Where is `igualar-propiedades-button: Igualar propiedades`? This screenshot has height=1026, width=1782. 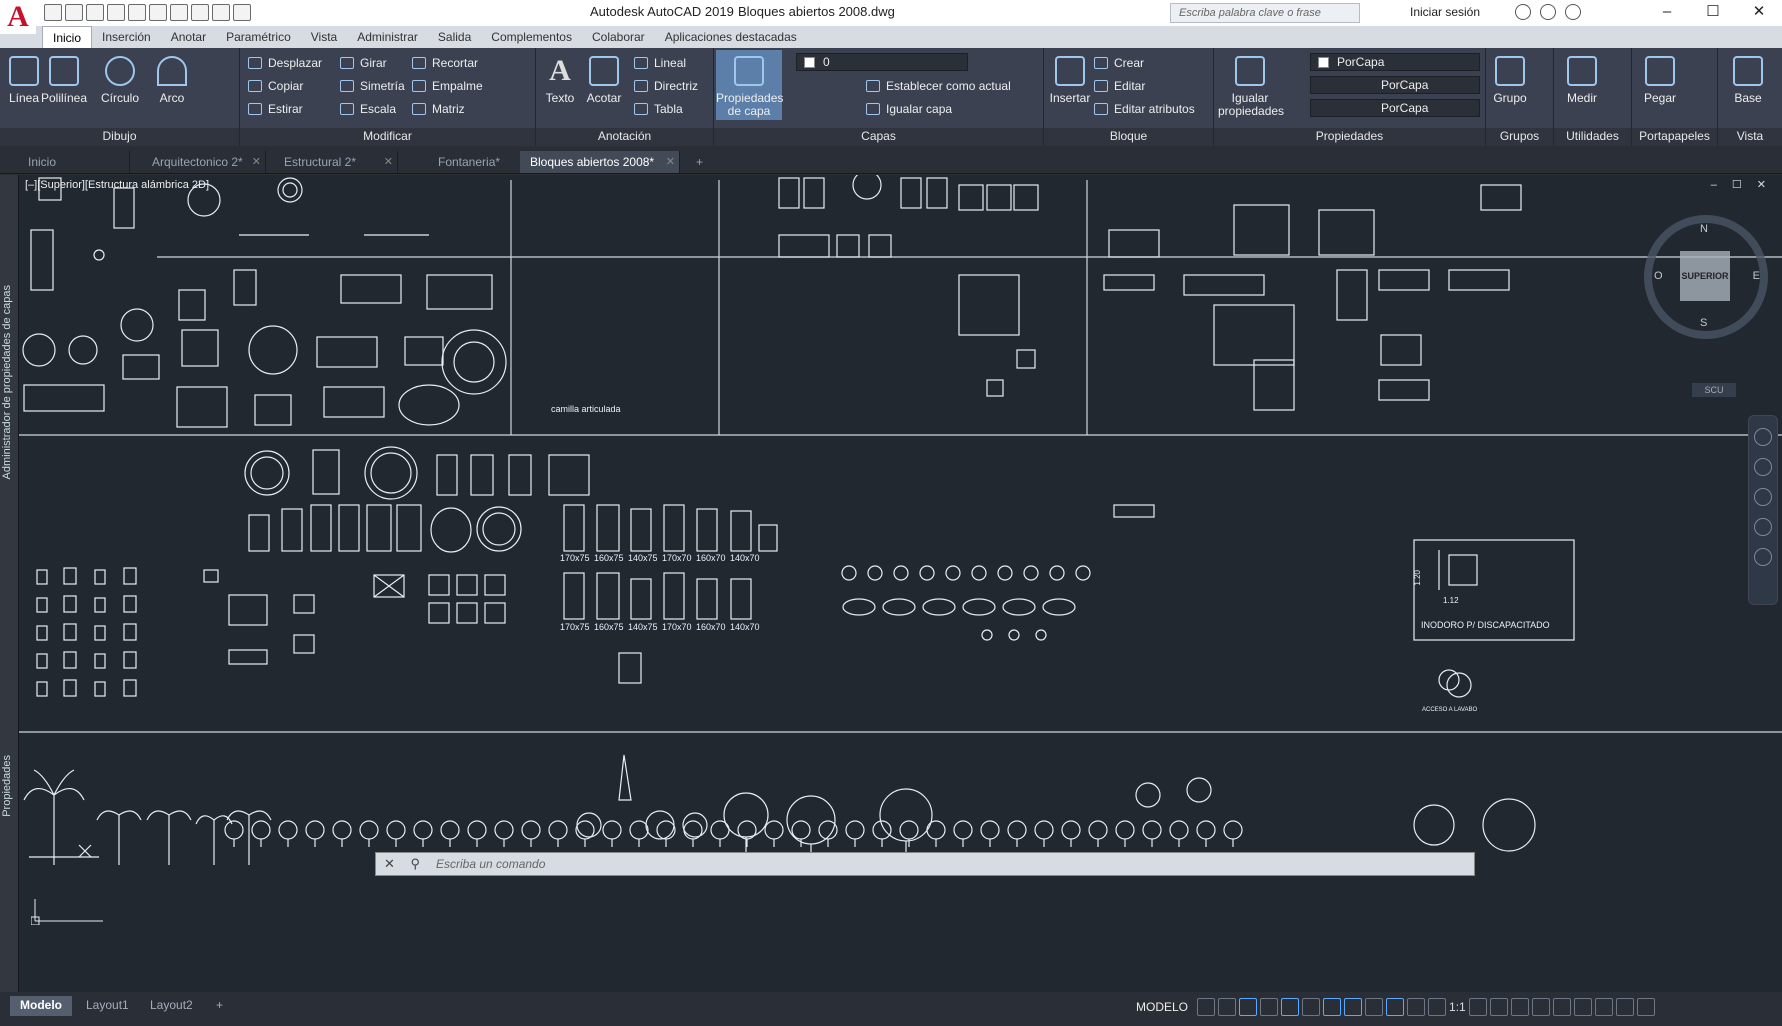 igualar-propiedades-button: Igualar propiedades is located at coordinates (1251, 87).